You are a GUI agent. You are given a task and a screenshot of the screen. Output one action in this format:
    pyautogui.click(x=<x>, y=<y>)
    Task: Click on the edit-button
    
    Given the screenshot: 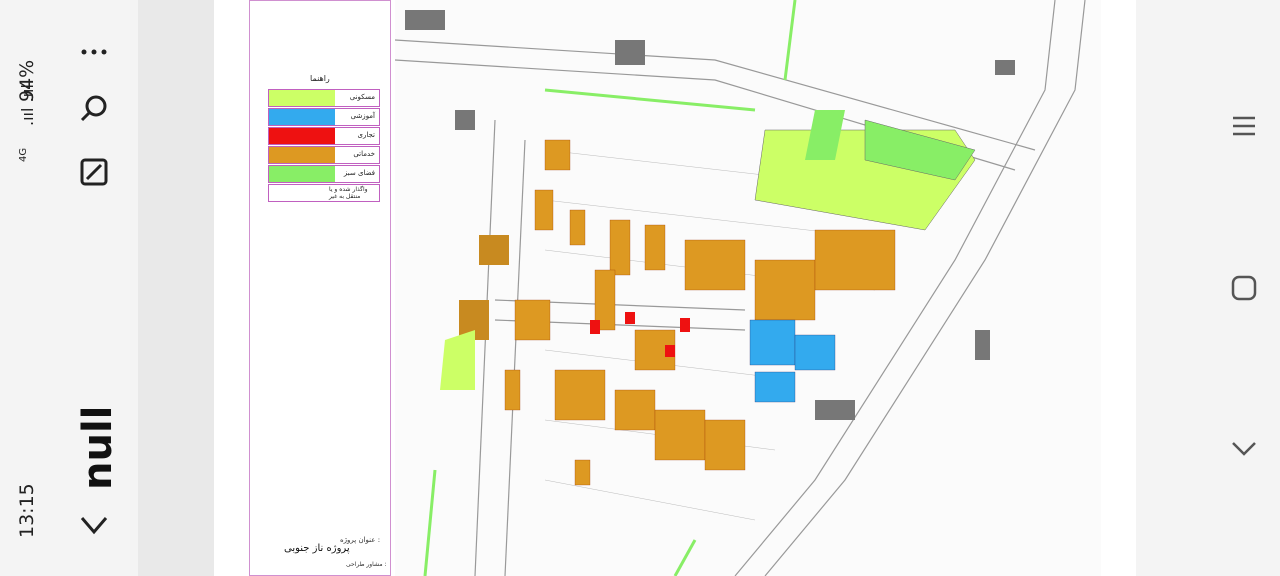 What is the action you would take?
    pyautogui.click(x=94, y=172)
    